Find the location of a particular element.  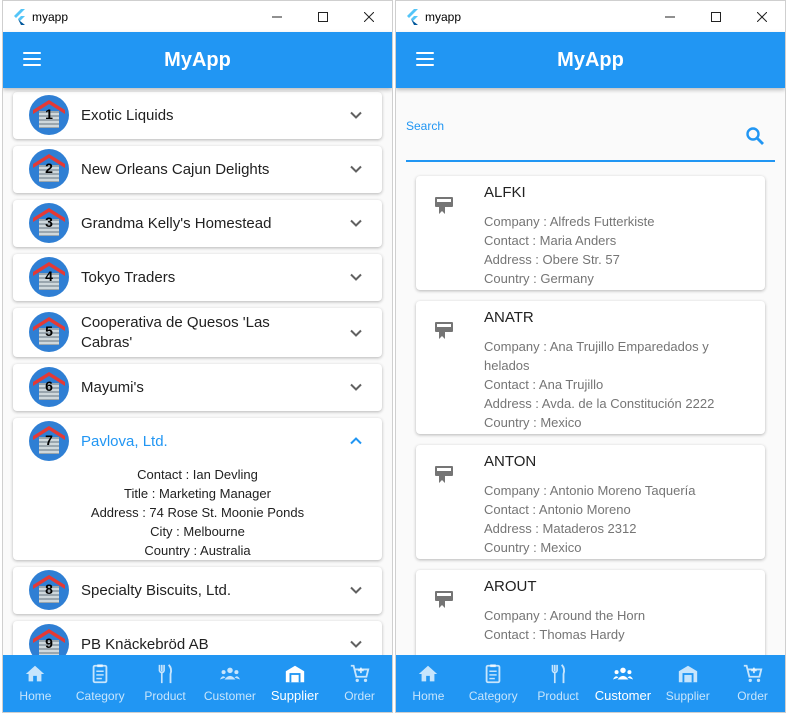

supplier-name: PB Knäckebröd AB is located at coordinates (145, 644).